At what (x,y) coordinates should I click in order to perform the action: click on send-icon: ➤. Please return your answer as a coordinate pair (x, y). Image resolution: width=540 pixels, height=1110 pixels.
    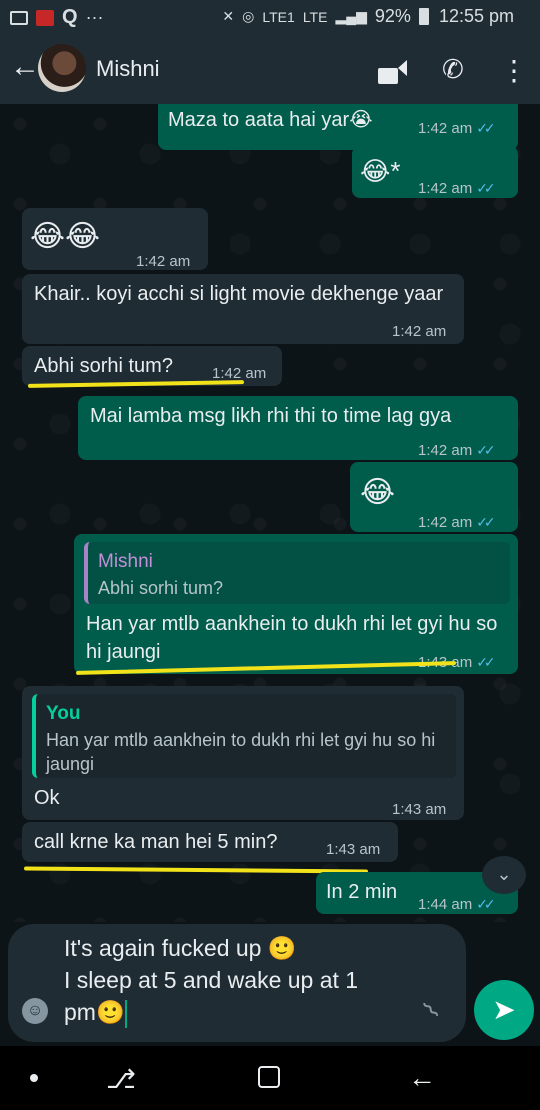
    Looking at the image, I should click on (504, 1009).